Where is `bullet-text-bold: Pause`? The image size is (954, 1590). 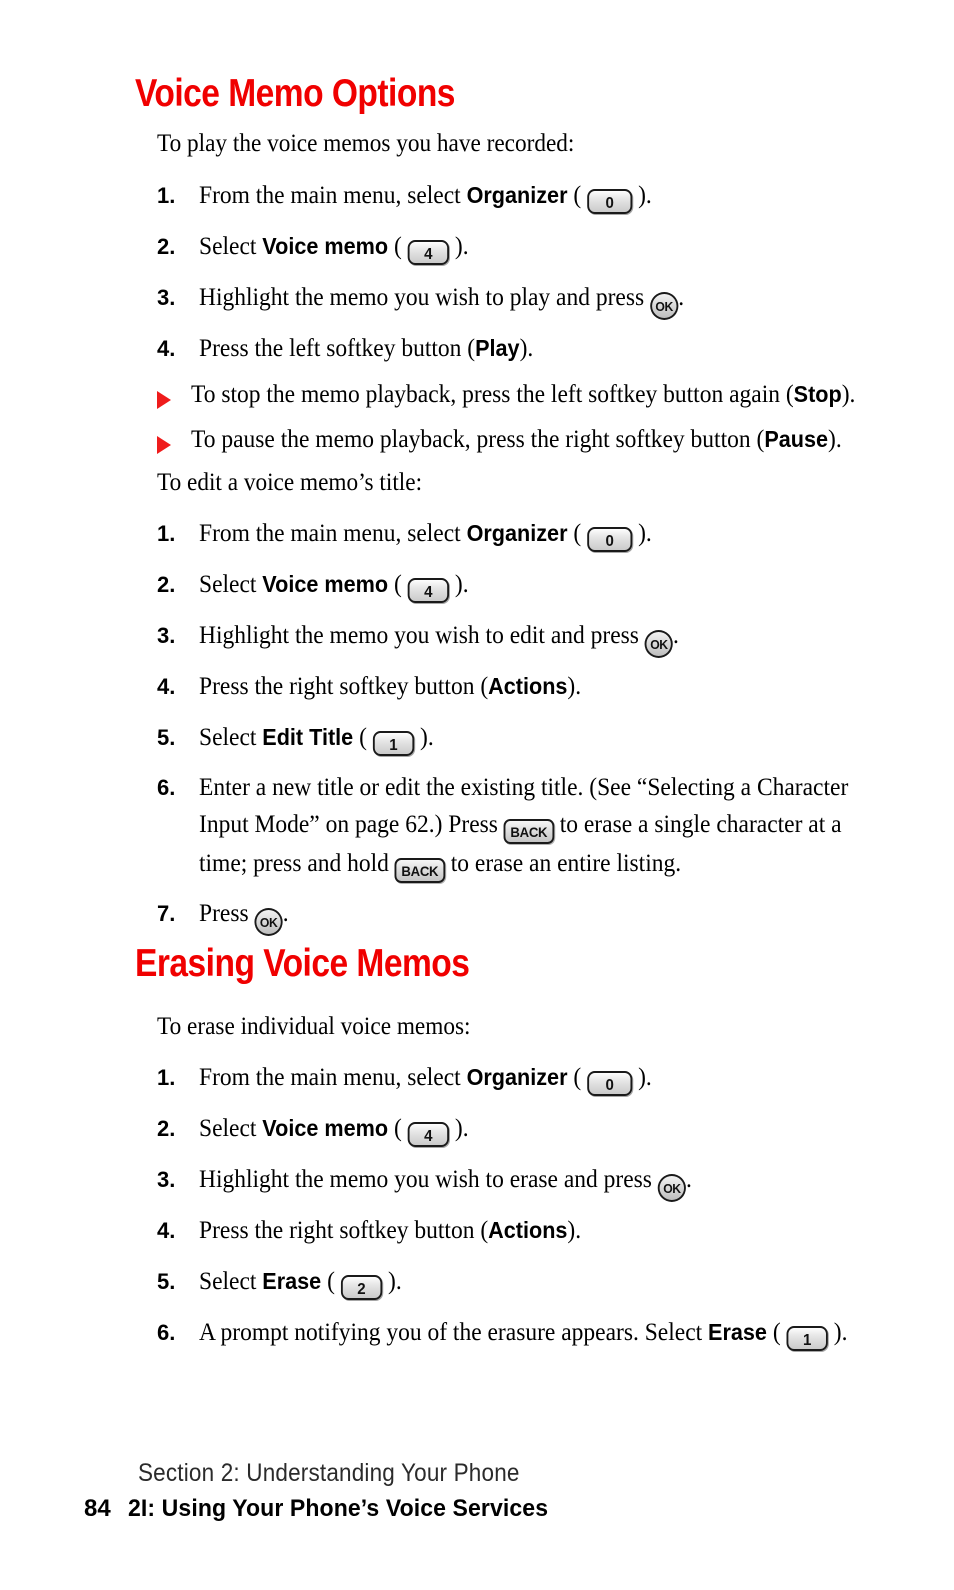
bullet-text-bold: Pause is located at coordinates (796, 439).